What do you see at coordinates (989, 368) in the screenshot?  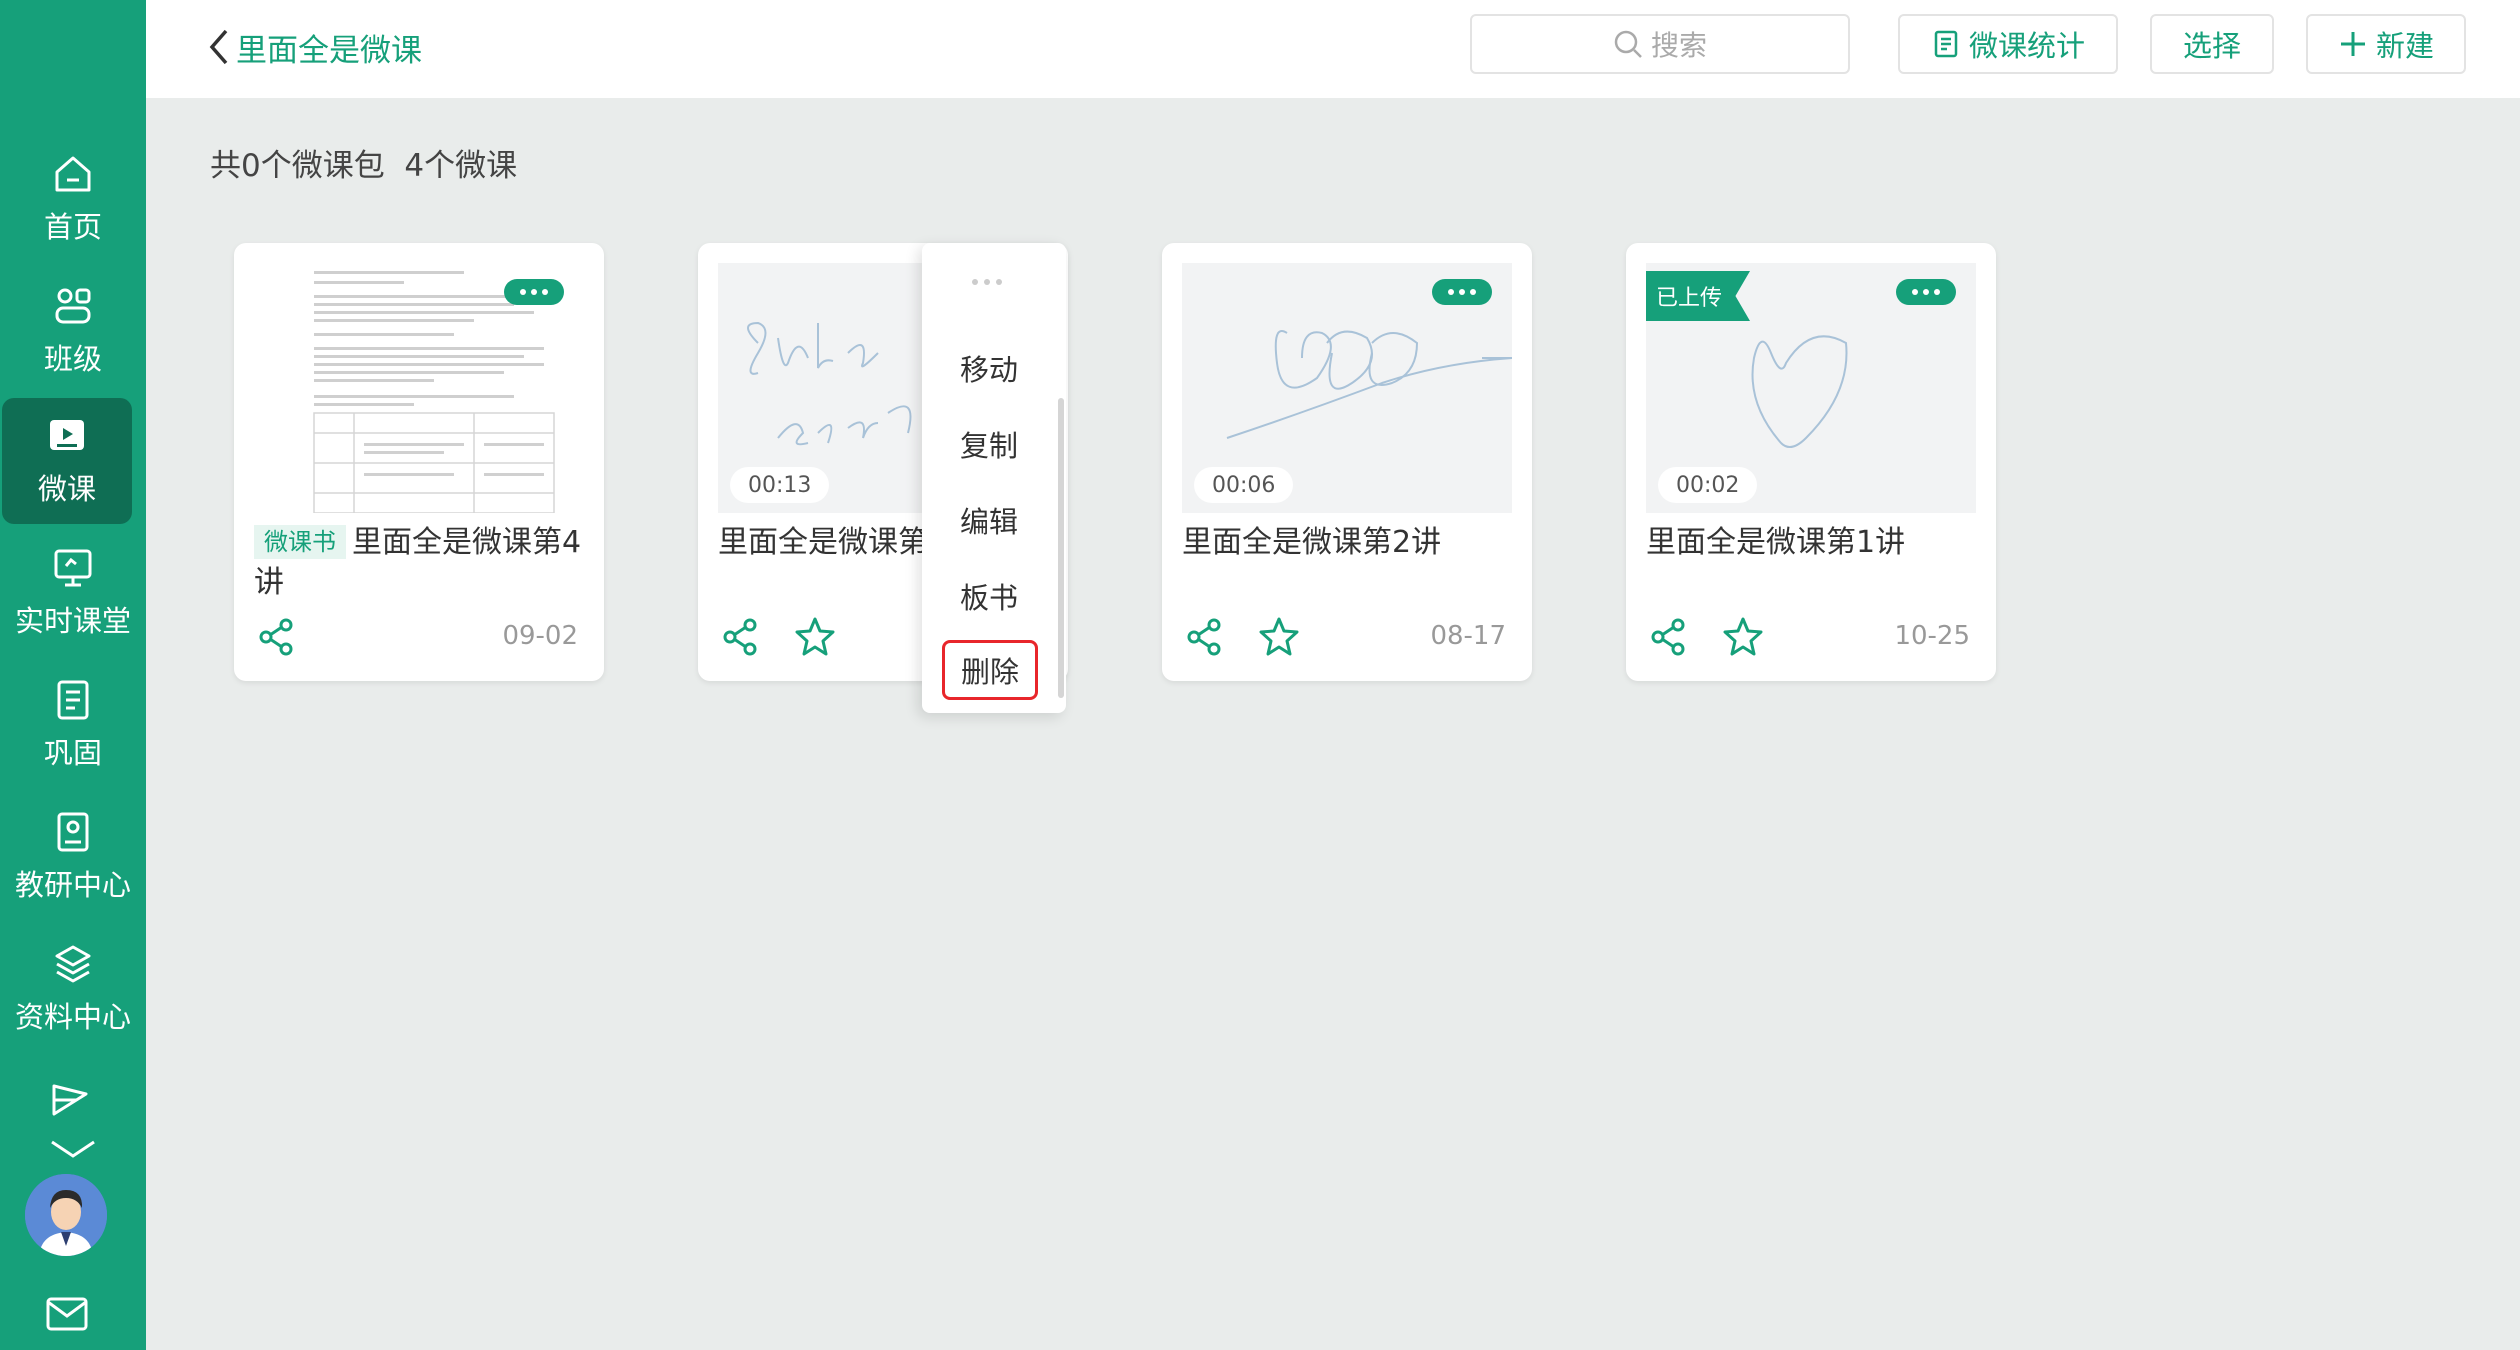 I see `menu-item-move: 移动` at bounding box center [989, 368].